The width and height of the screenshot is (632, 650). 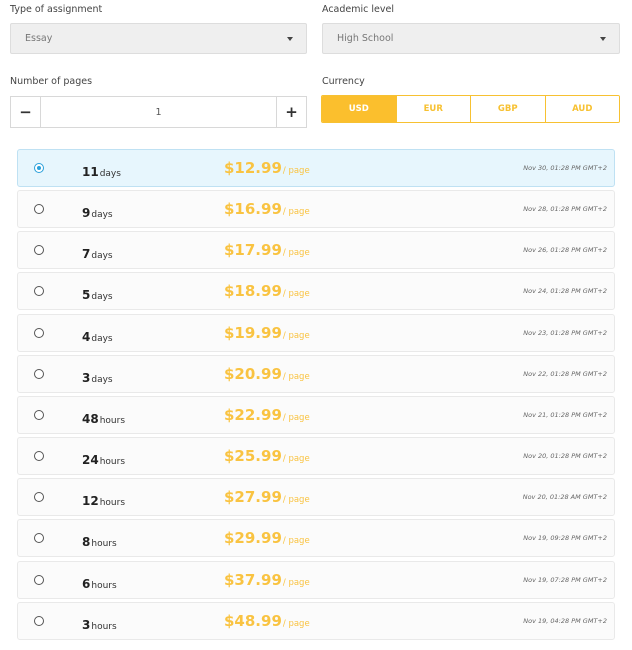 What do you see at coordinates (565, 168) in the screenshot?
I see `deadline-date: Nov 30, 01:28 PM GMT+2` at bounding box center [565, 168].